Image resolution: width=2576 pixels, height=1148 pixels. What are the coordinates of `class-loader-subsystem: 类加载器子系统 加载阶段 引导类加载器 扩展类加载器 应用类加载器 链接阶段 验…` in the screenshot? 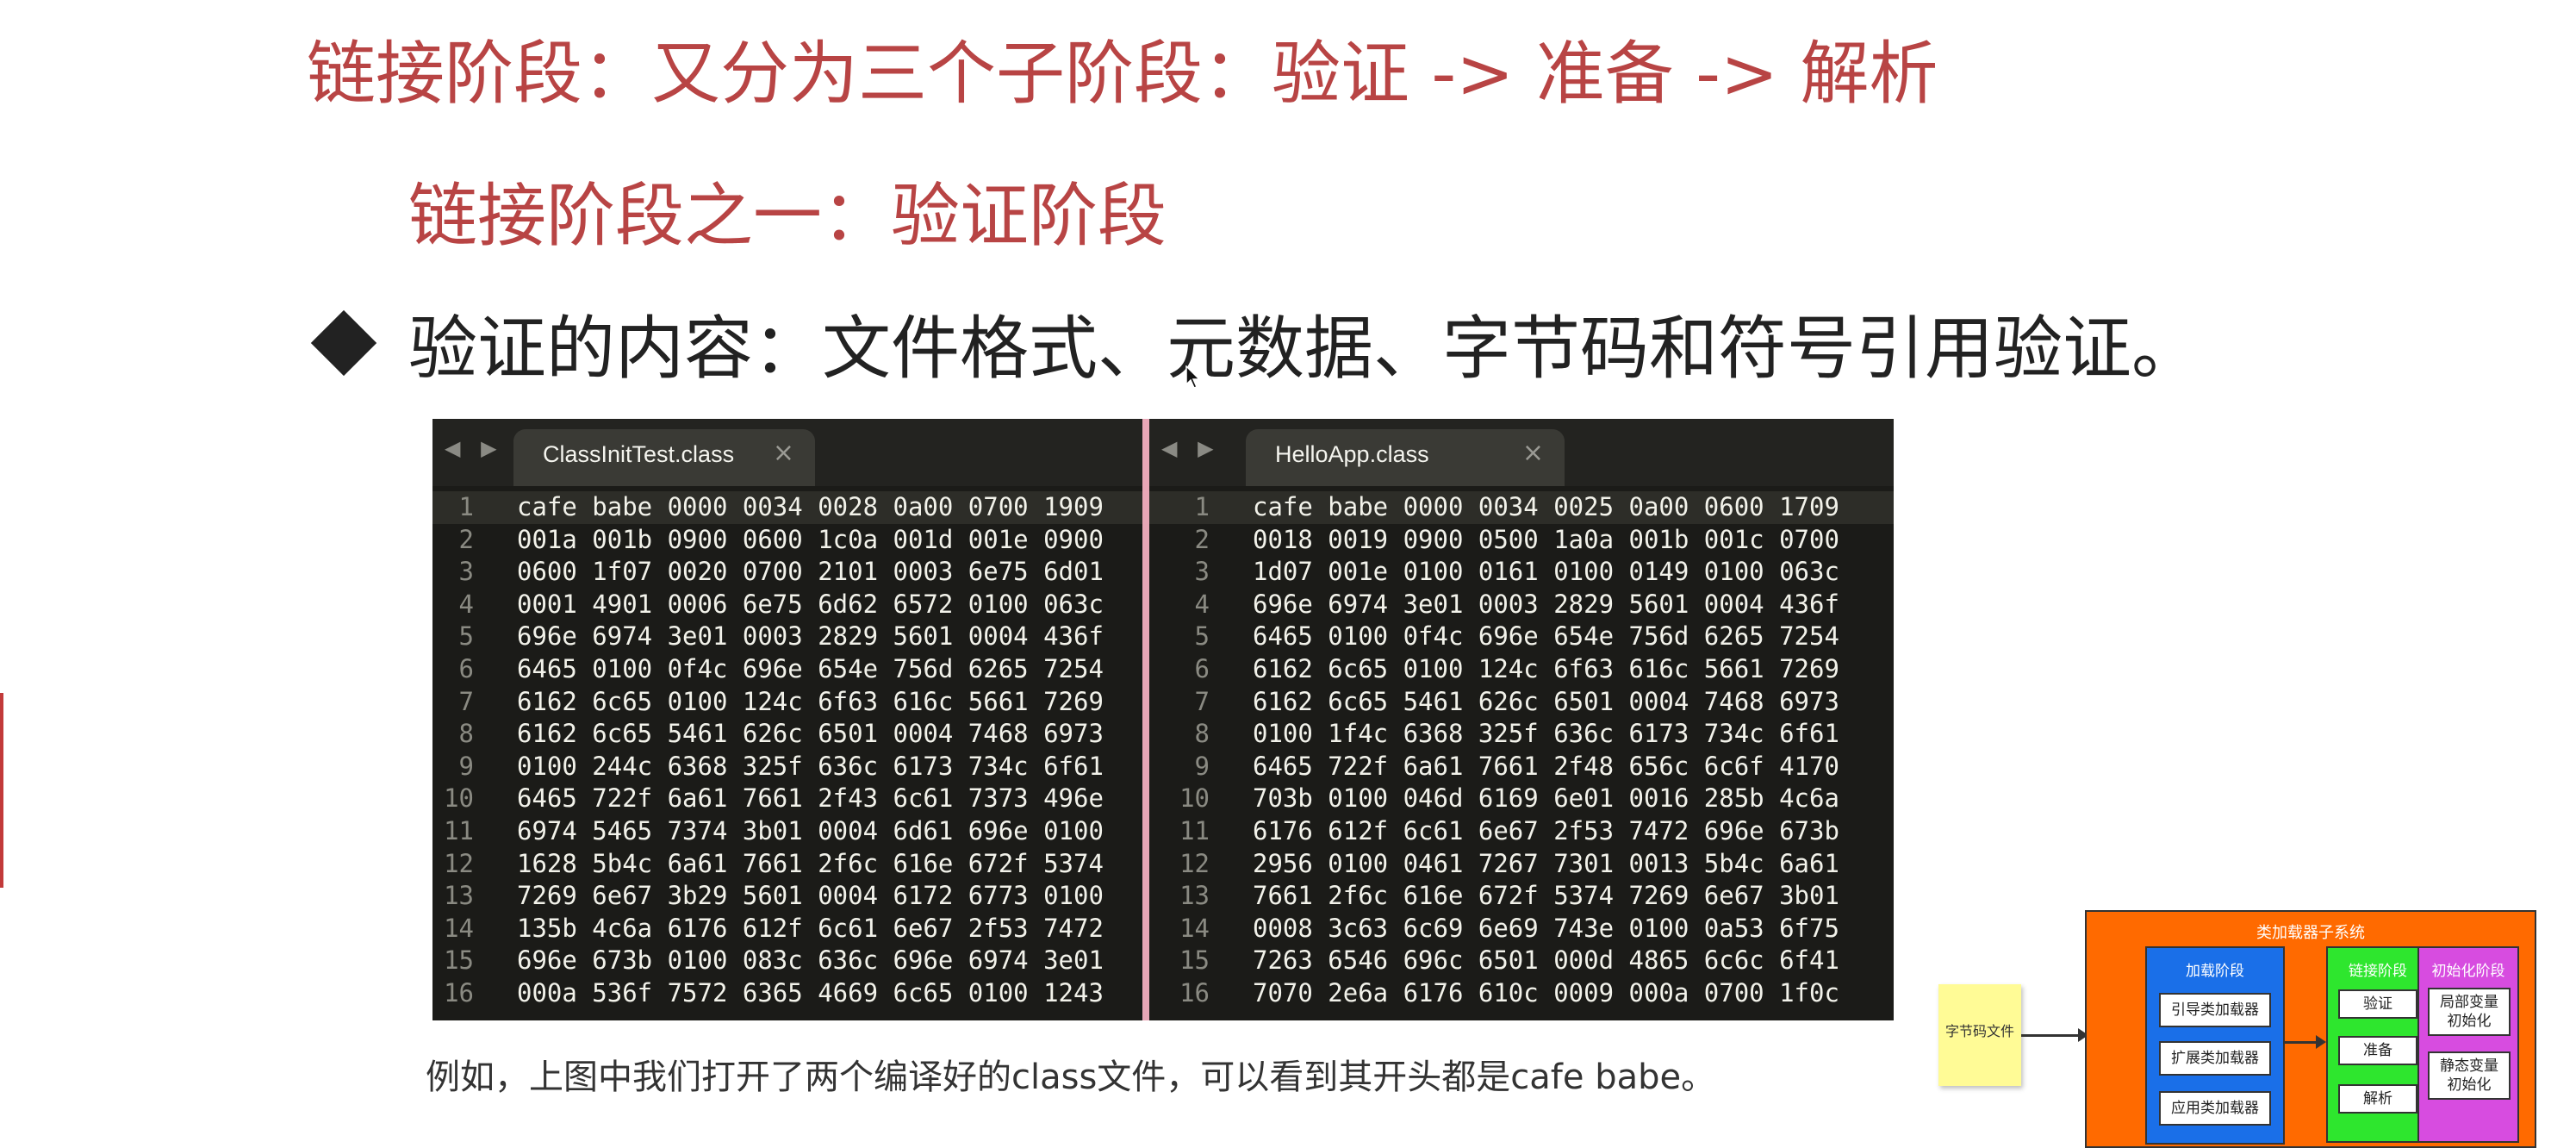 It's located at (2311, 1029).